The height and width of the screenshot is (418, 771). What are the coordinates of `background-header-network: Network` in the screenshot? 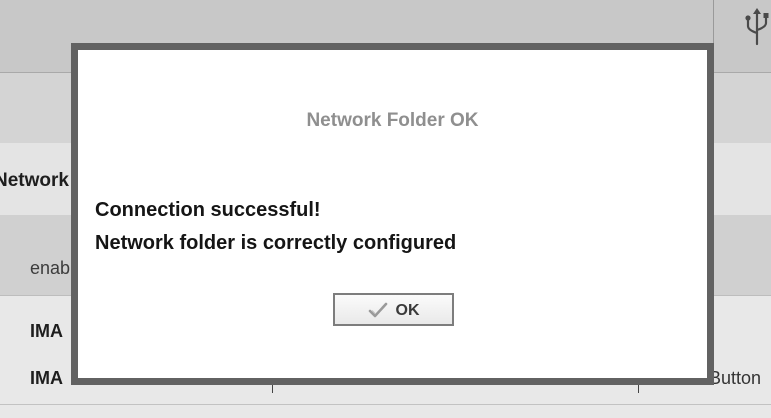 It's located at (34, 180).